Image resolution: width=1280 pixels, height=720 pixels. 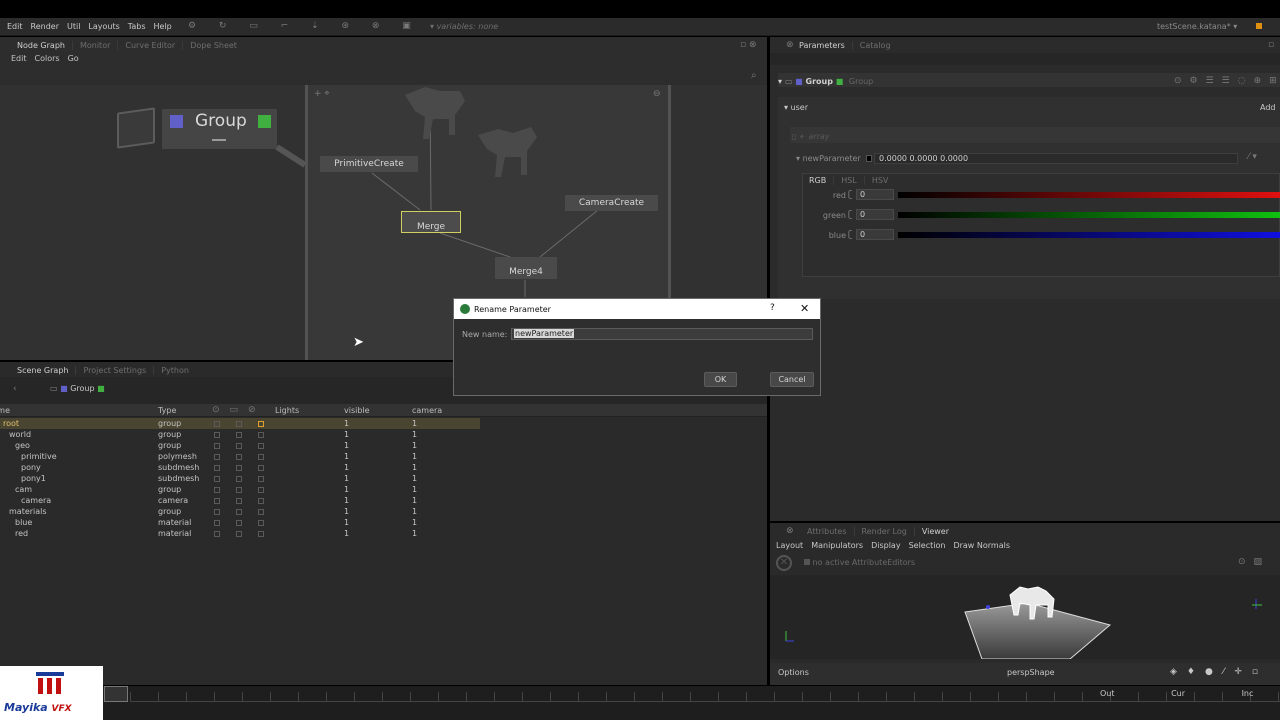 I want to click on col-name: Name, so click(x=5, y=410).